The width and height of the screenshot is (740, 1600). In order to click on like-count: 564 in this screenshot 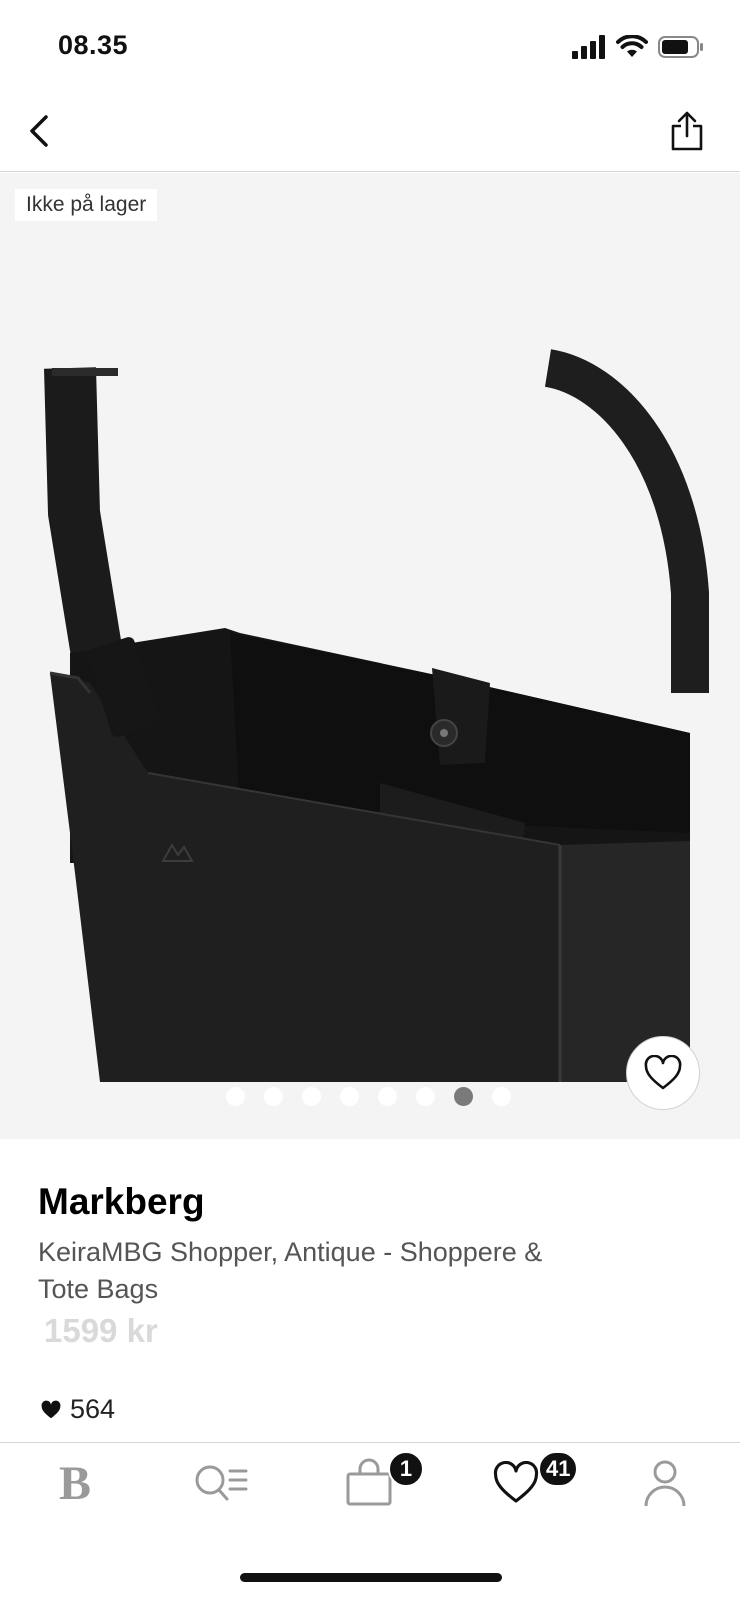, I will do `click(77, 1409)`.